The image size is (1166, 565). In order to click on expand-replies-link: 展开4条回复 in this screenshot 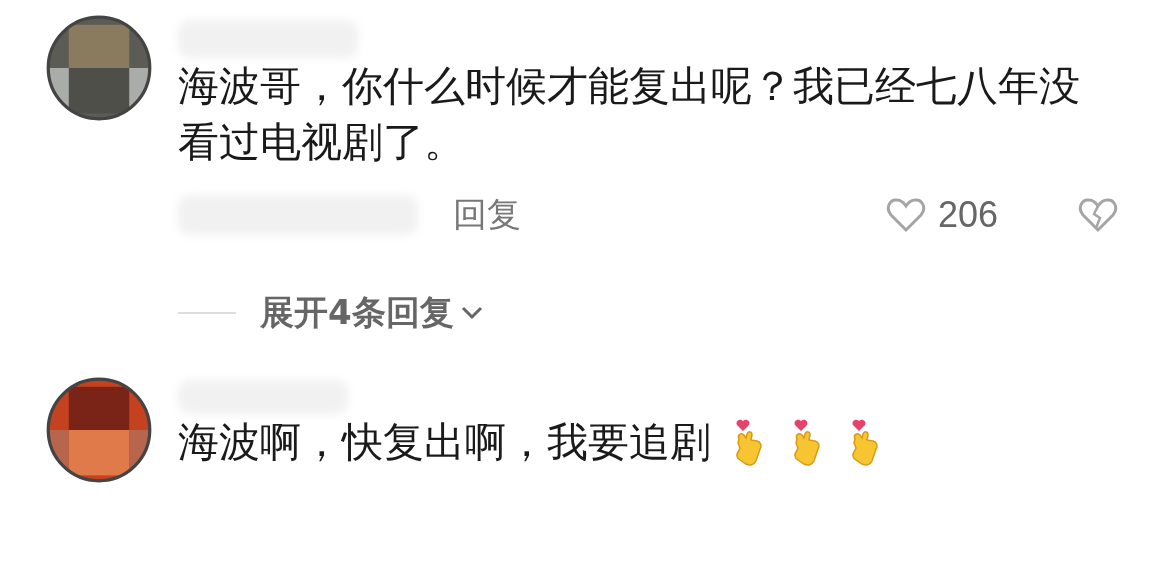, I will do `click(357, 313)`.